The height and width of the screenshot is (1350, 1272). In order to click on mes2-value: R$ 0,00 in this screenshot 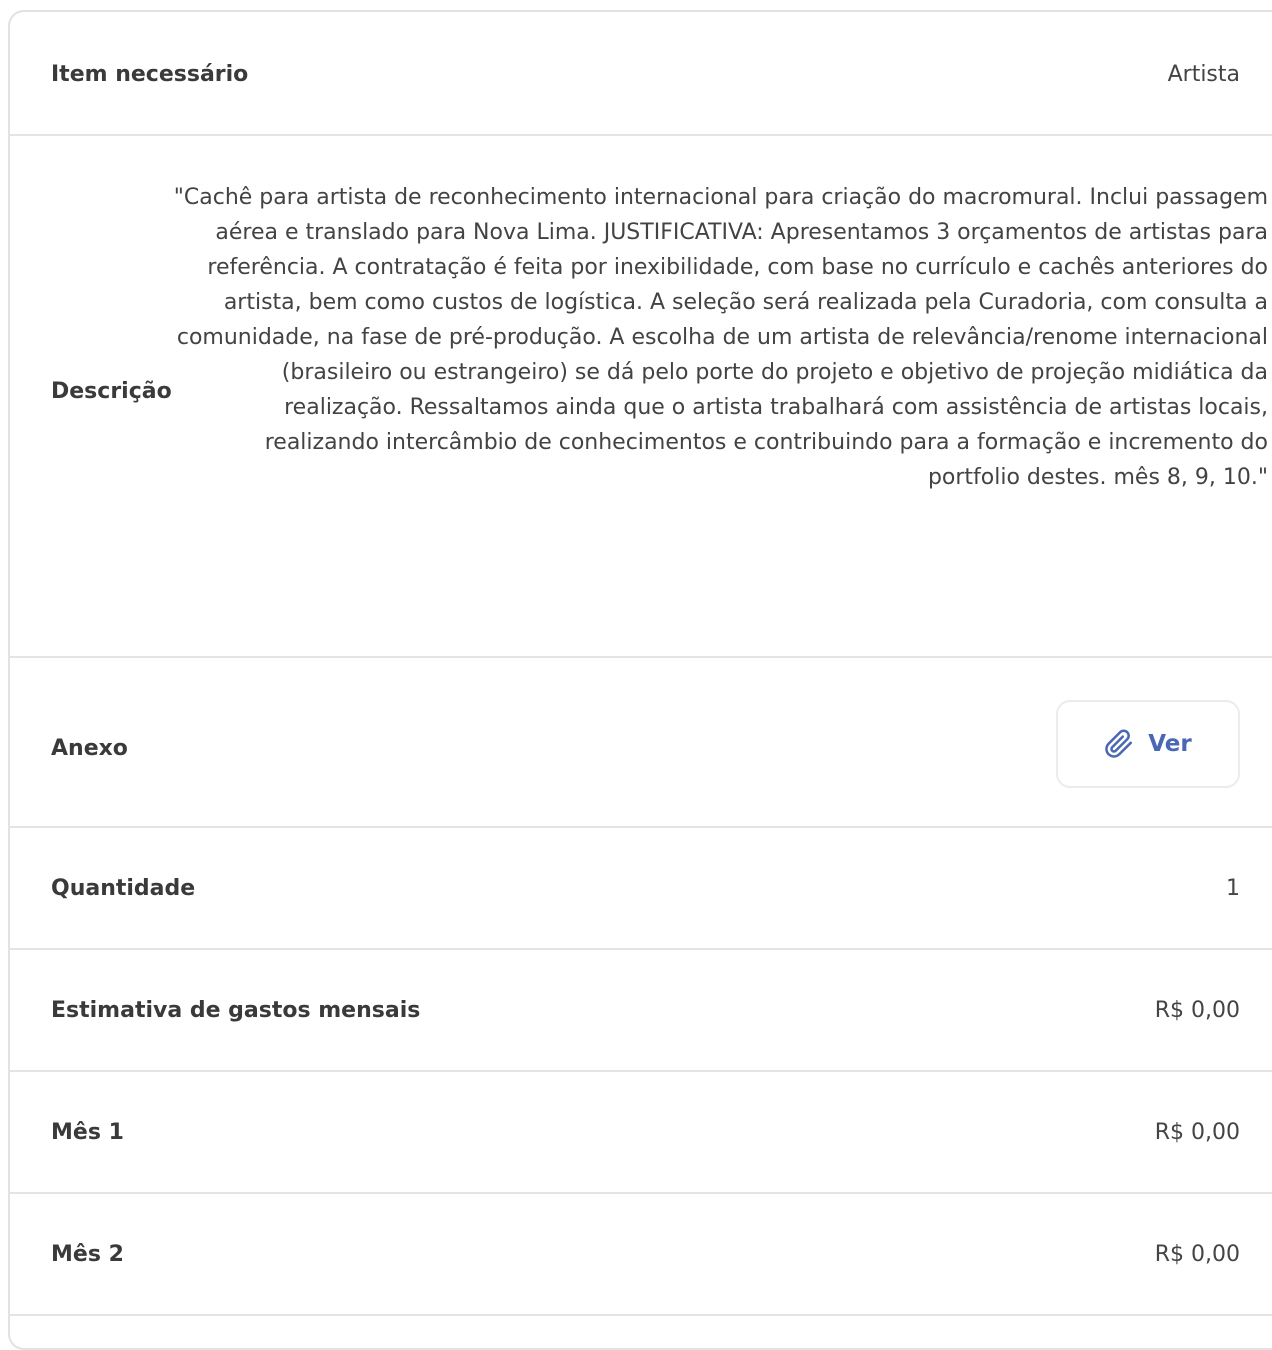, I will do `click(1197, 1254)`.